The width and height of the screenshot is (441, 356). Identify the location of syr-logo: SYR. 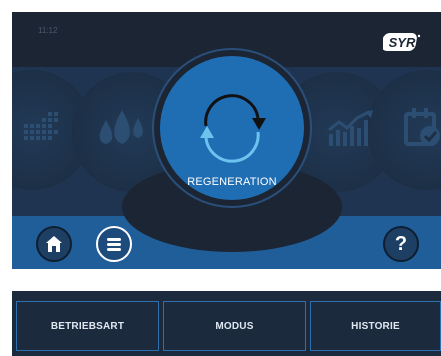
(402, 42).